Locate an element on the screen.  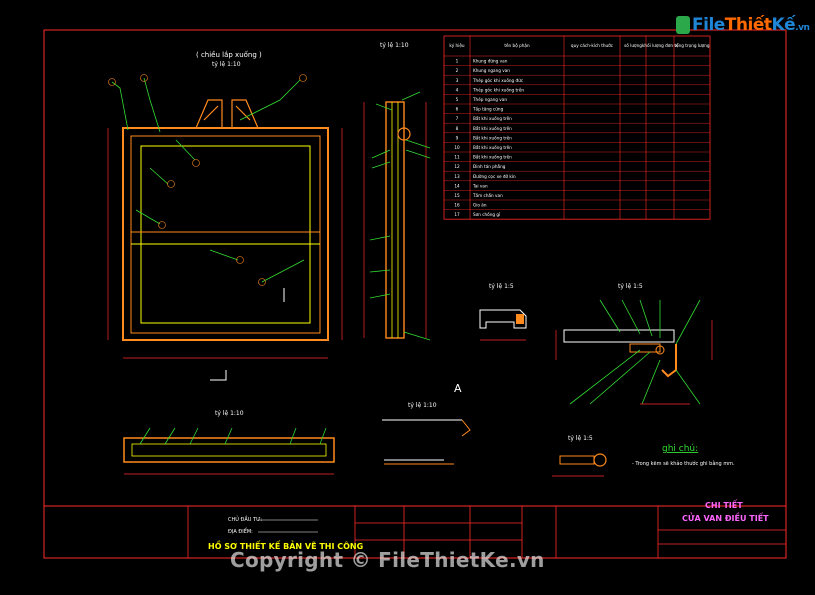
drawing-title-2: CỬA VAN ĐIỀU TIẾT is located at coordinates (725, 517).